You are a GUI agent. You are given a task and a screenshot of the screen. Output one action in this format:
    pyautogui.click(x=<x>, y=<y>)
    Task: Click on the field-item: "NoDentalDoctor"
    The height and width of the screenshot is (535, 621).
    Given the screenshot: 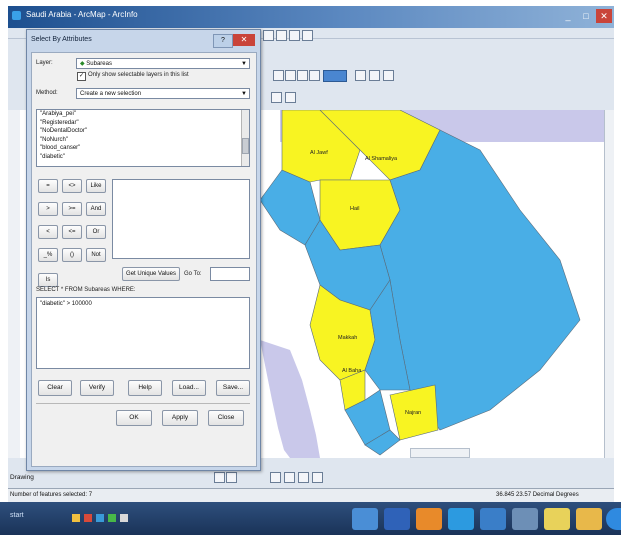 What is the action you would take?
    pyautogui.click(x=143, y=131)
    